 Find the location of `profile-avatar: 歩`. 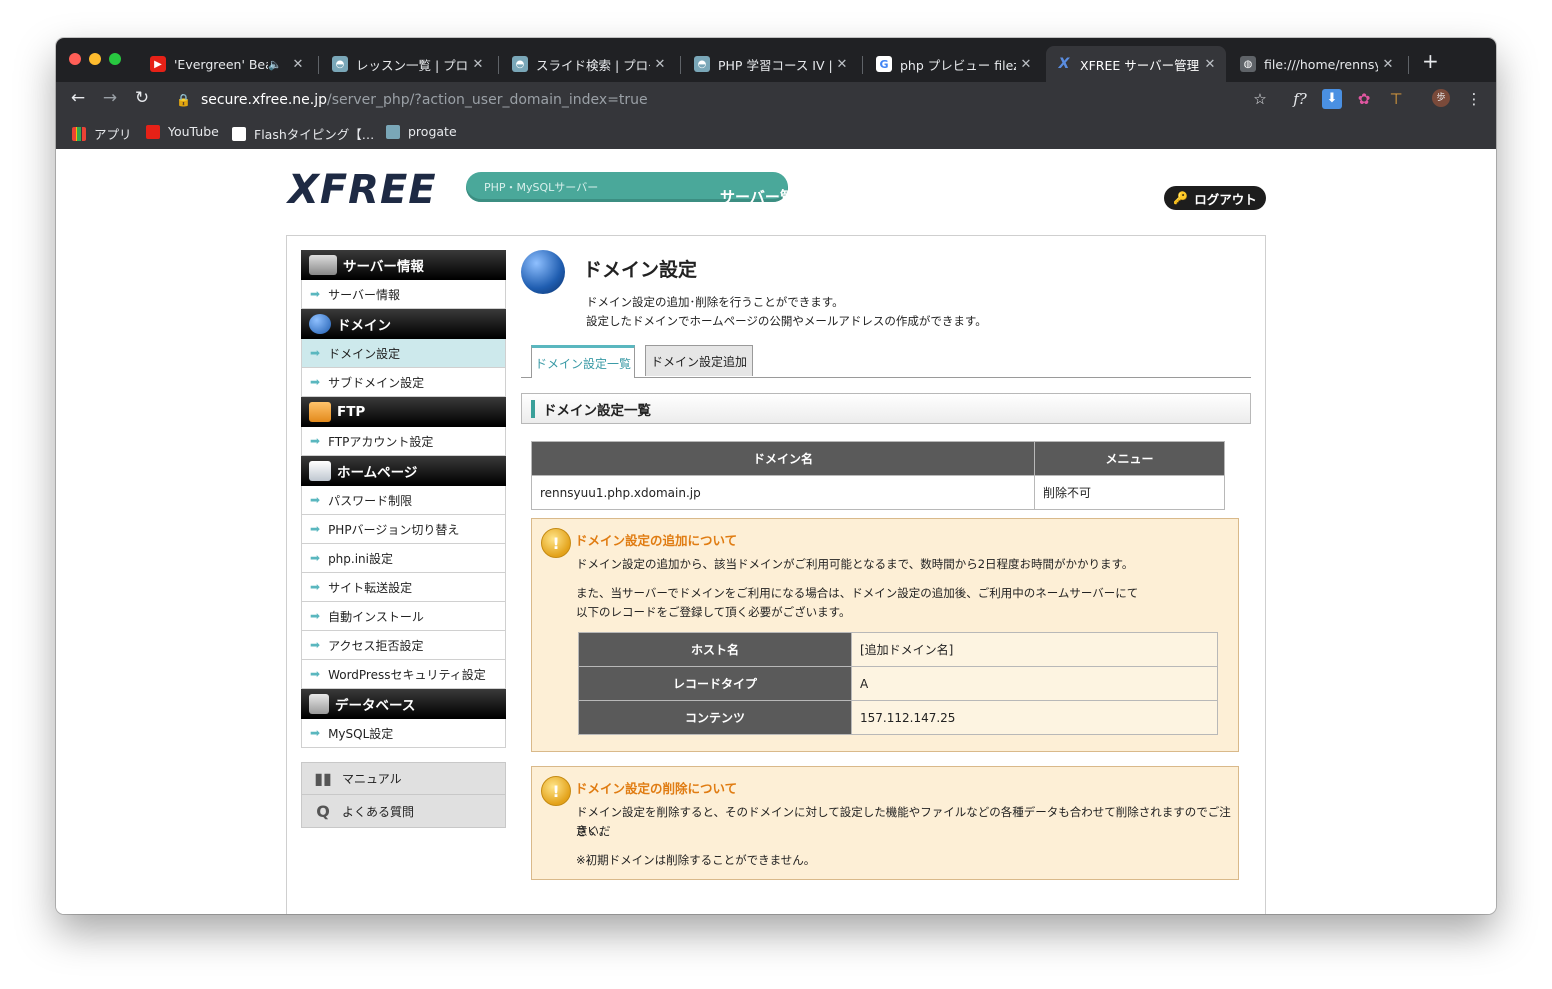

profile-avatar: 歩 is located at coordinates (1441, 98).